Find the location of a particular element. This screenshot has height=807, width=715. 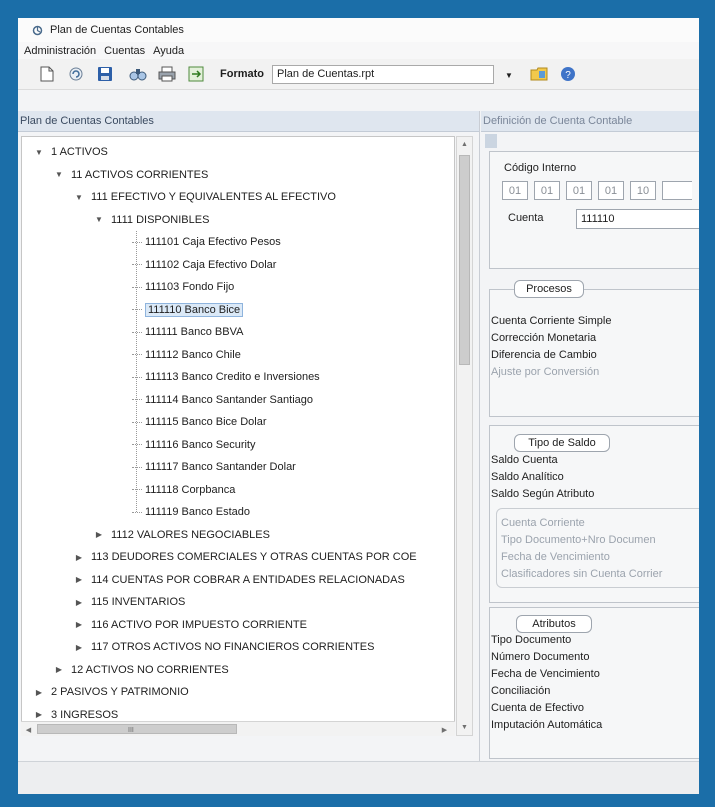

tree-horizontal-scrollbar: ◀ III ▶ is located at coordinates (238, 728).